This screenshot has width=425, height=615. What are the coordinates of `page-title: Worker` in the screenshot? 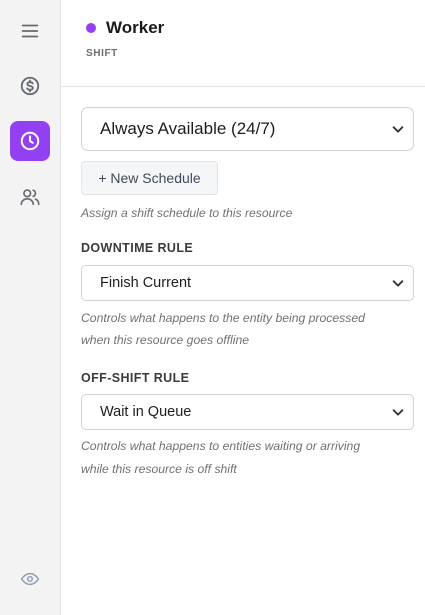 It's located at (135, 27).